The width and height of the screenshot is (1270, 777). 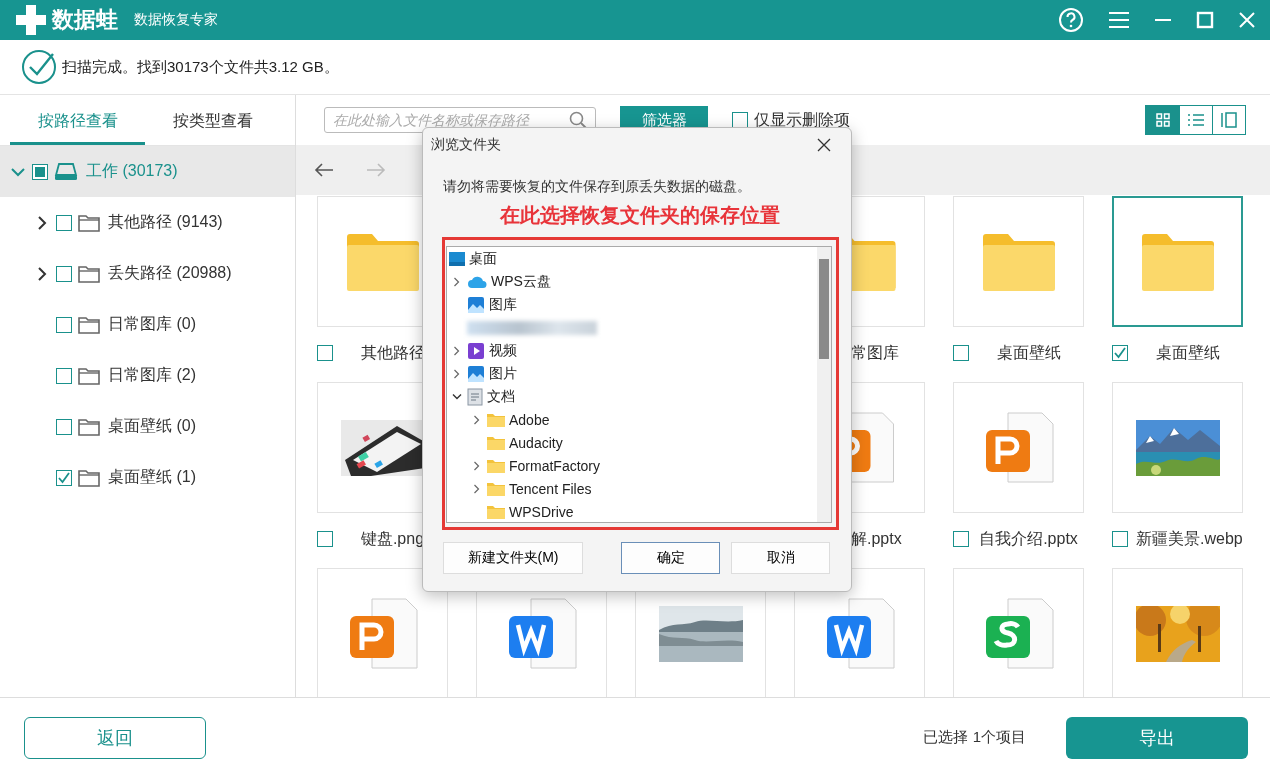 I want to click on minimize-icon, so click(x=1163, y=20).